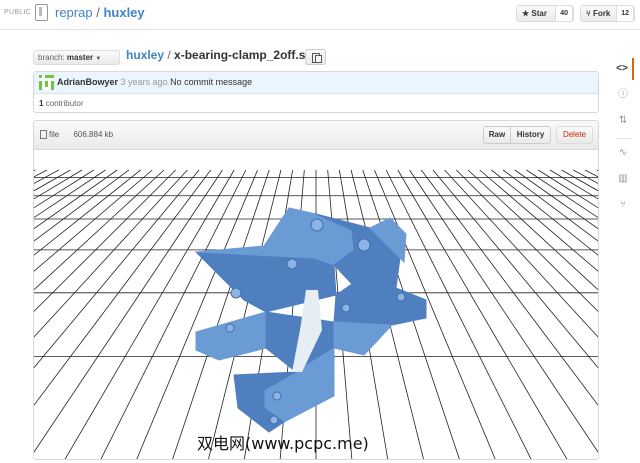  Describe the element at coordinates (144, 82) in the screenshot. I see `commit-time: 3 years ago` at that location.